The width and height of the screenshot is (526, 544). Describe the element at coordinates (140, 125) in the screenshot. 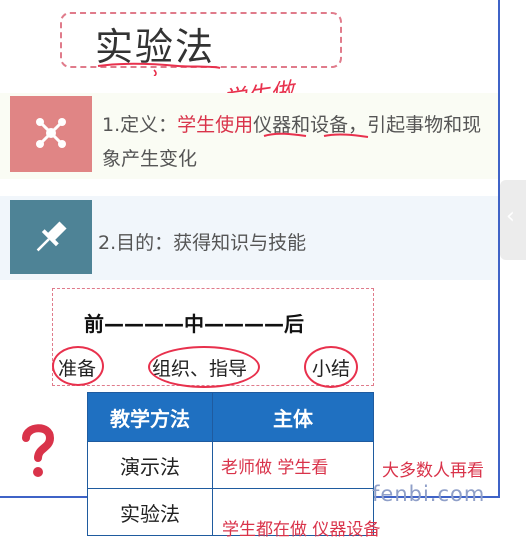

I see `definition-prefix: 1.定义：` at that location.